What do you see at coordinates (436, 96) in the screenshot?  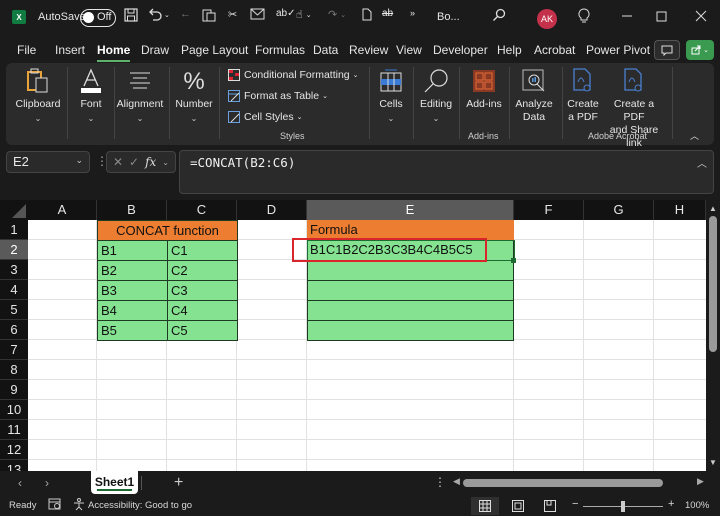 I see `editing-button: Editing ⌄` at bounding box center [436, 96].